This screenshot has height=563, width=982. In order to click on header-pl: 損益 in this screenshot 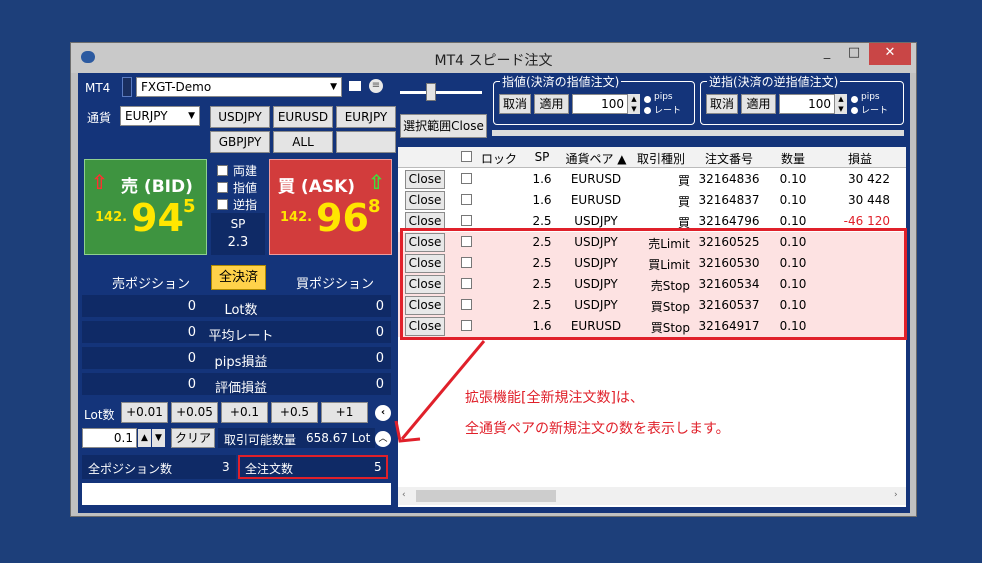, I will do `click(860, 158)`.